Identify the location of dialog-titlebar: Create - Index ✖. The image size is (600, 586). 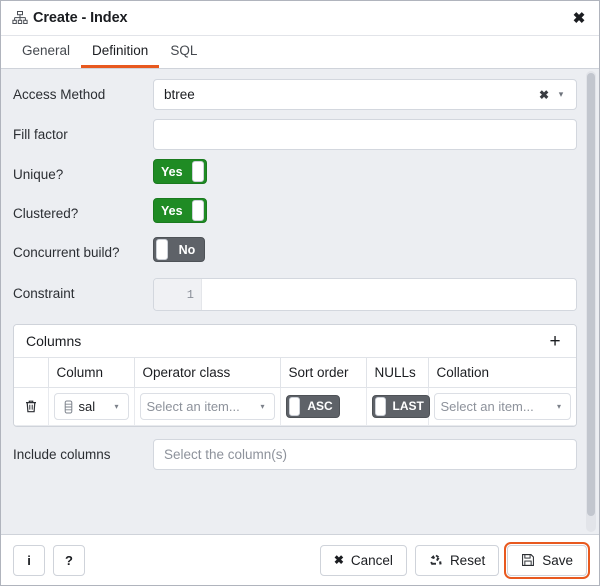
(300, 18).